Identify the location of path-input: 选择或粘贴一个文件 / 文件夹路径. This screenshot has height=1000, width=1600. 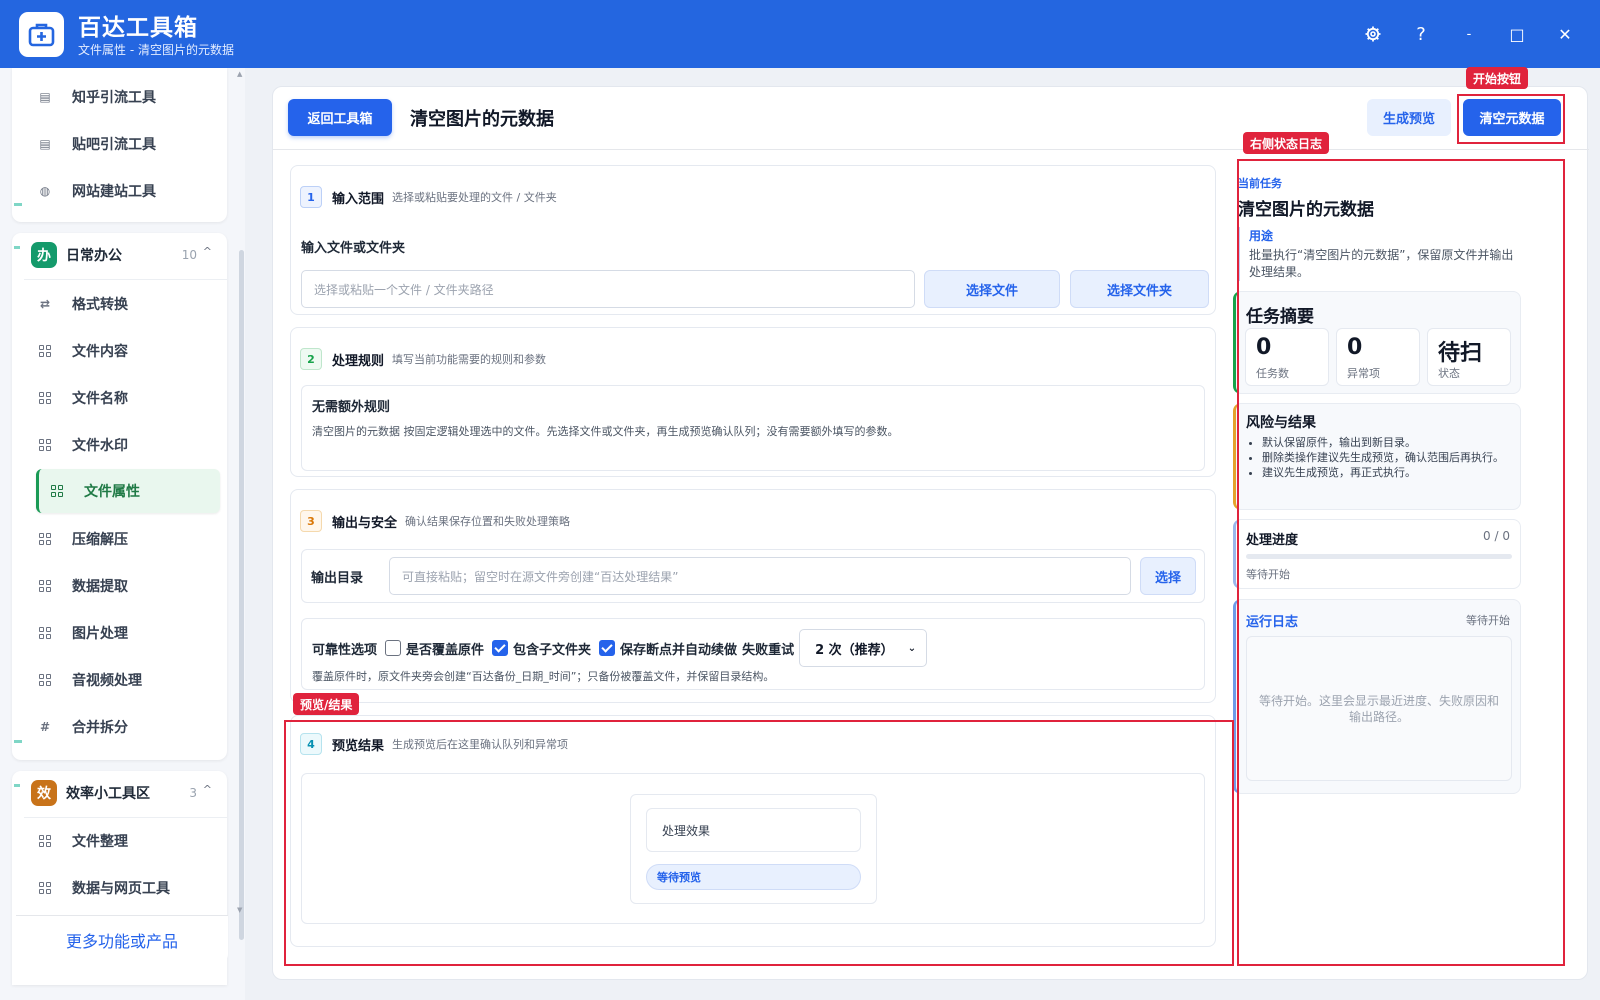
(608, 289).